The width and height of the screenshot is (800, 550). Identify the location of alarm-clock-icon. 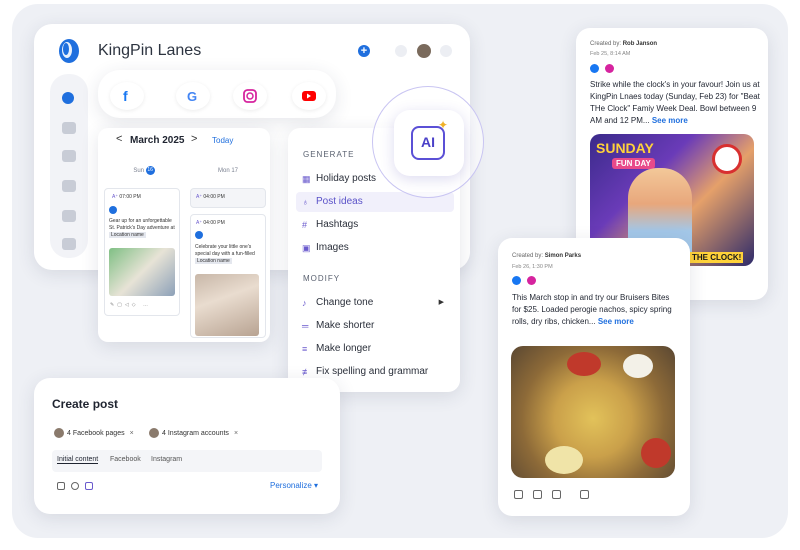
(727, 159).